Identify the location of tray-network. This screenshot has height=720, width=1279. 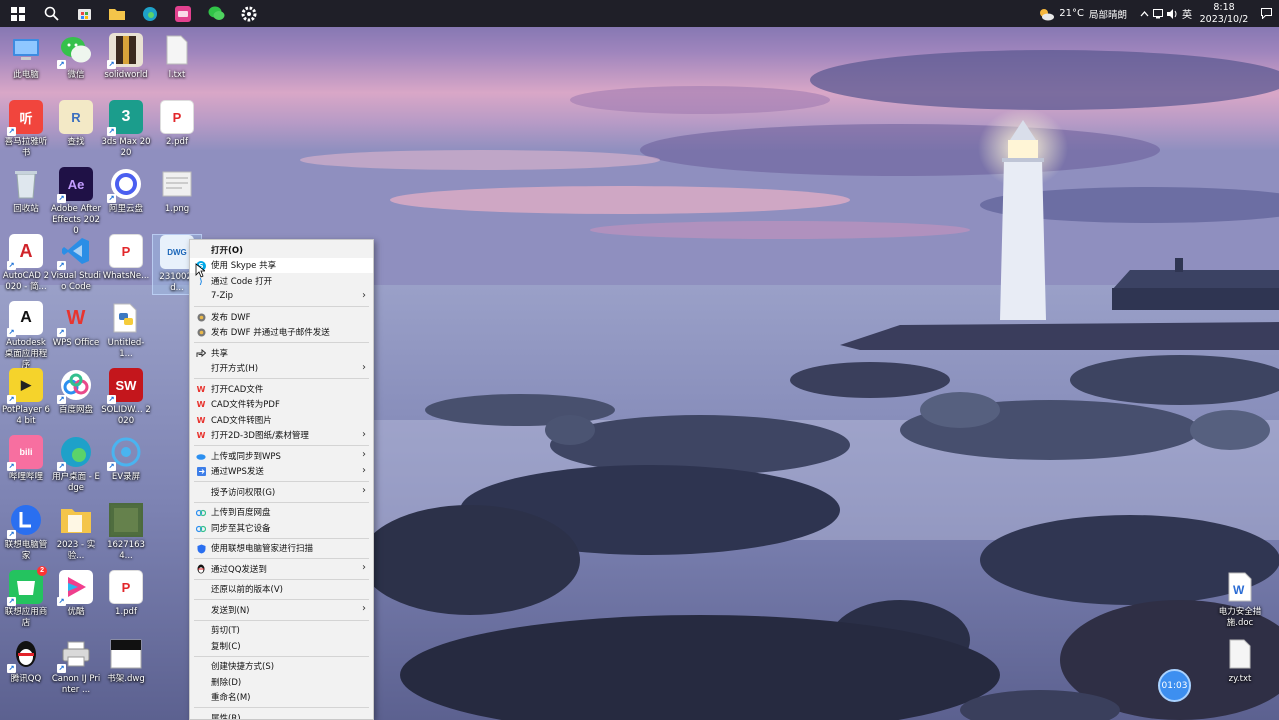
(1158, 13).